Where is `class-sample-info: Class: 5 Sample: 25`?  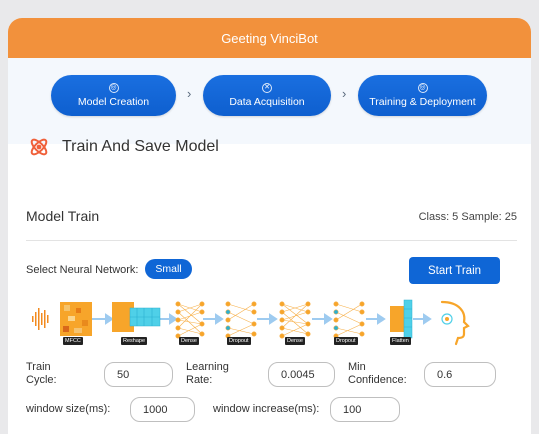 class-sample-info: Class: 5 Sample: 25 is located at coordinates (467, 217).